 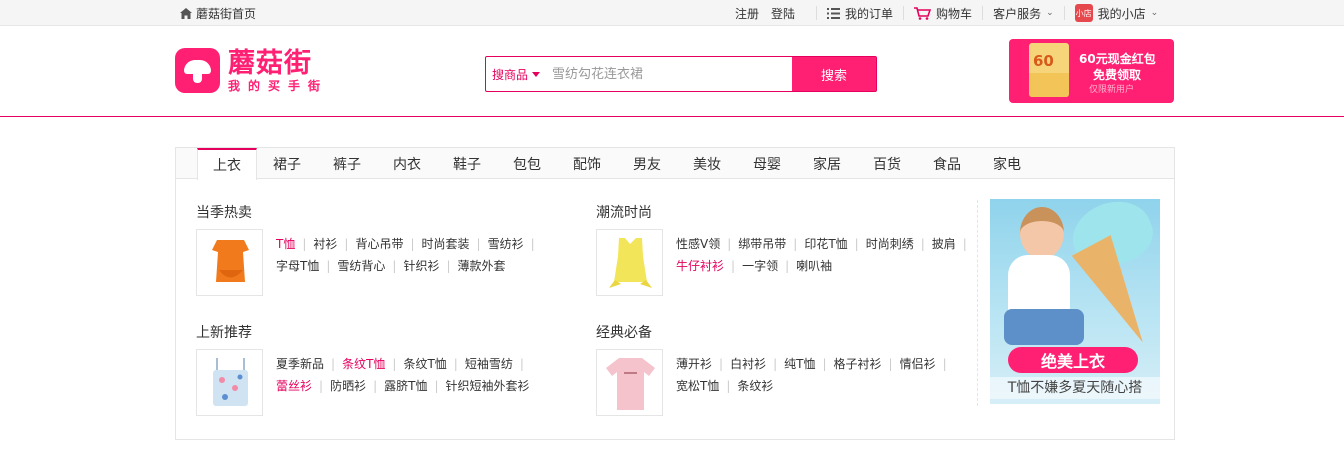 I want to click on model-image, so click(x=1042, y=233).